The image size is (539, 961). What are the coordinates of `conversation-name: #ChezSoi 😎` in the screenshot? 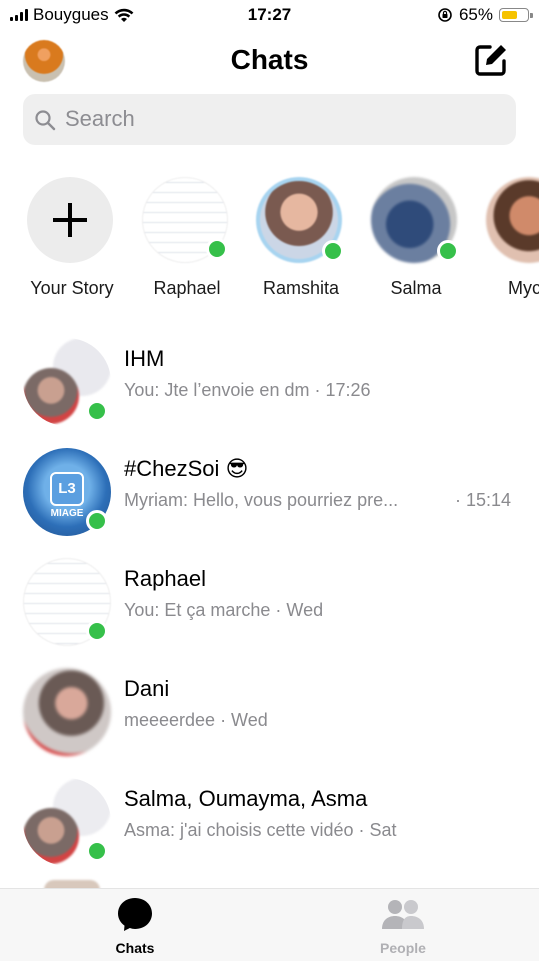 It's located at (186, 468).